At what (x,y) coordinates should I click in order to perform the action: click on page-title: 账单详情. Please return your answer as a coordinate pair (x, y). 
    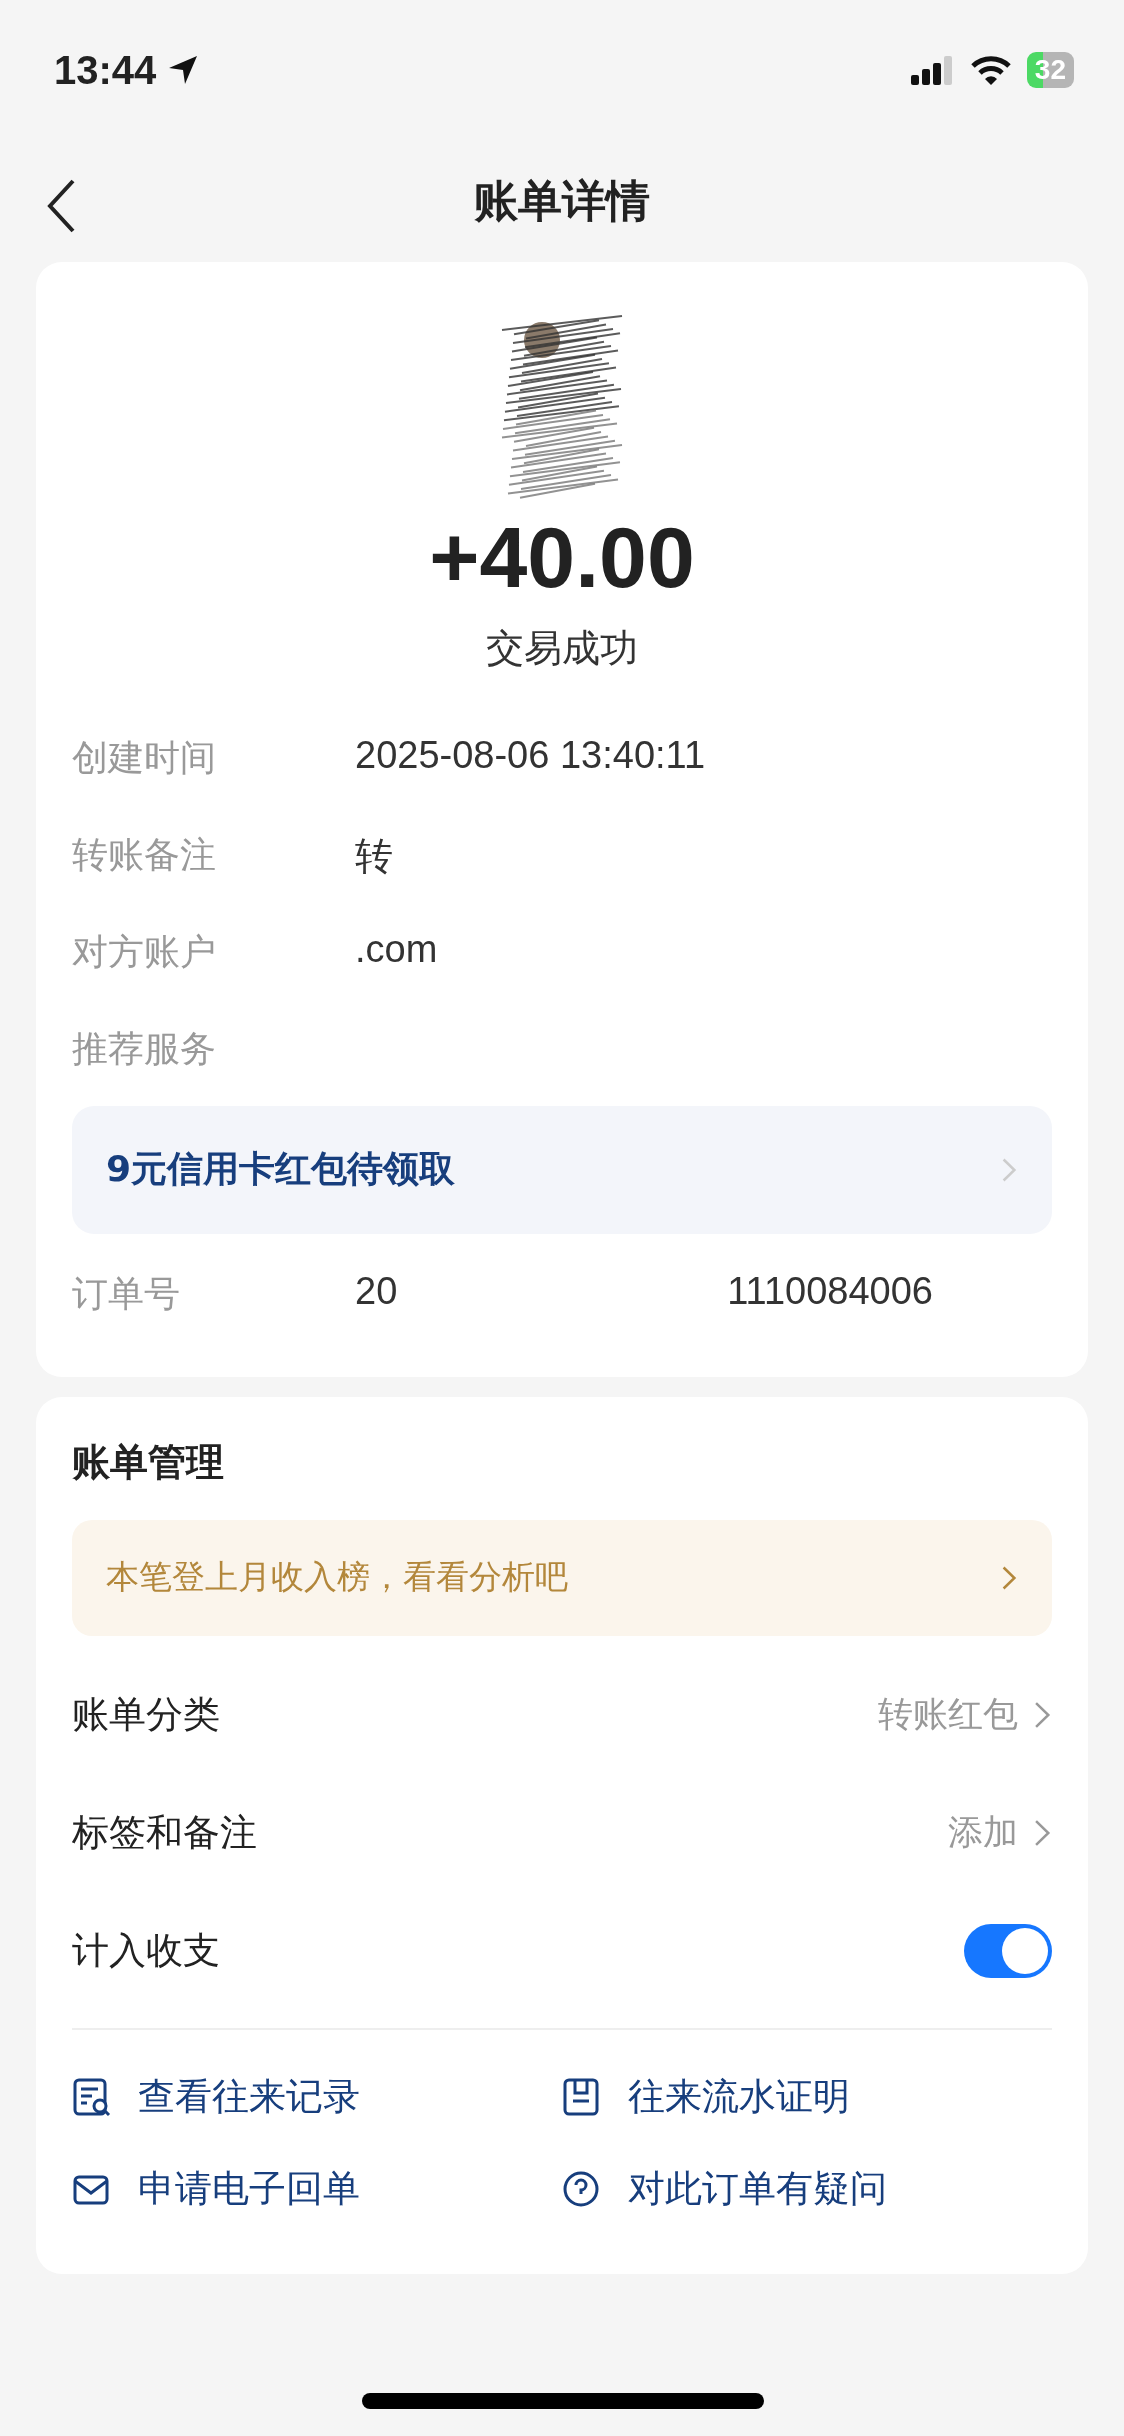
    Looking at the image, I should click on (562, 200).